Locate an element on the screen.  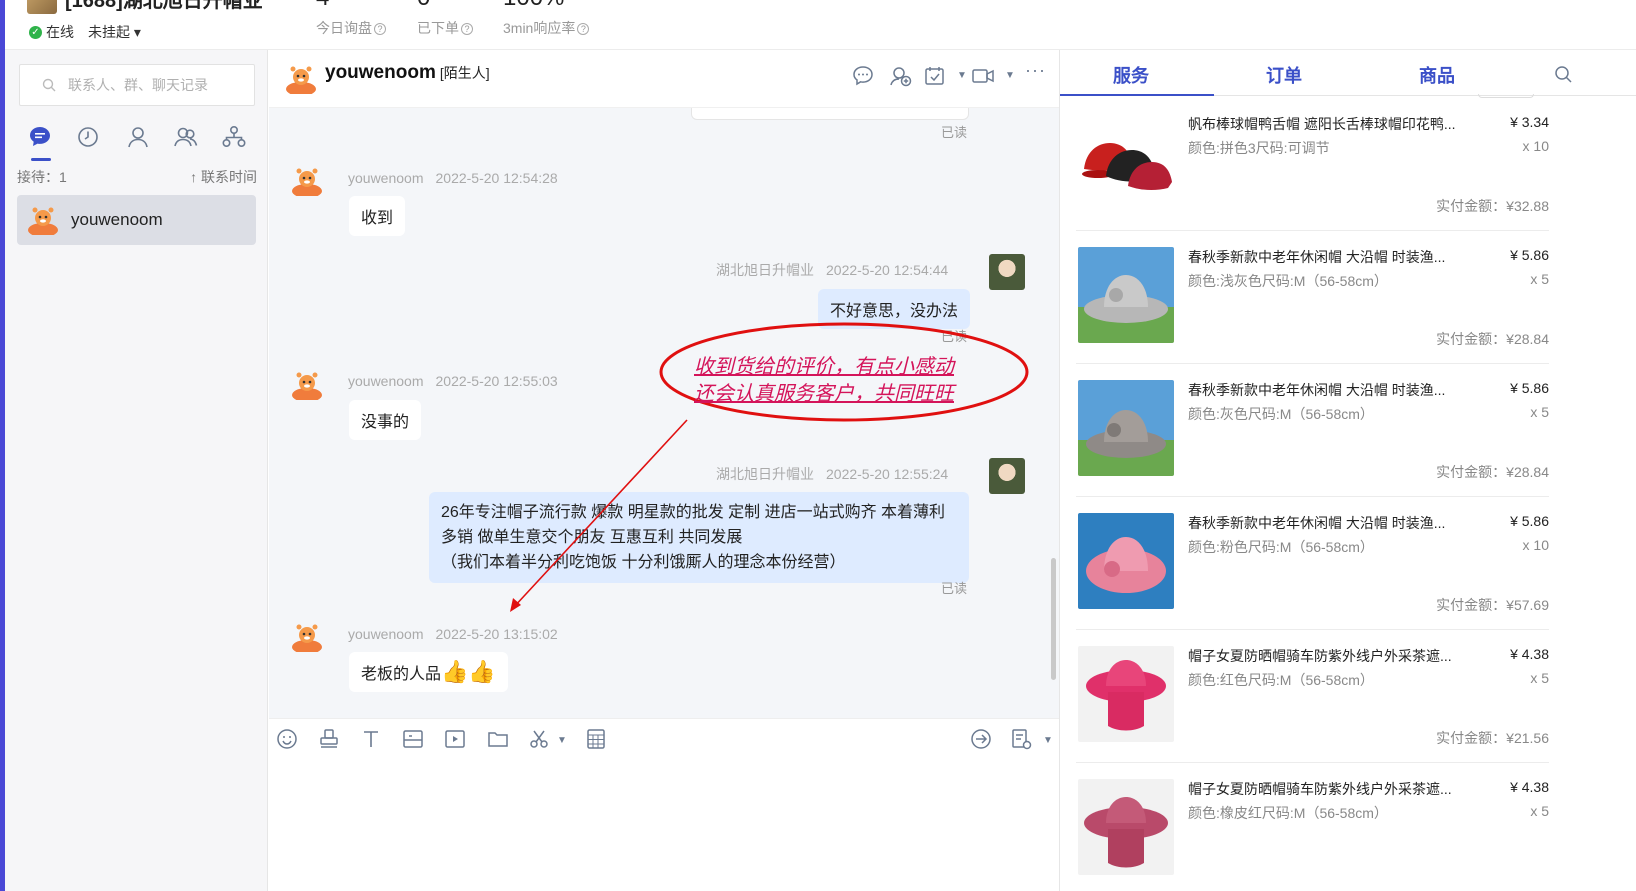
stat-inquiries: 4 今日询盘? is located at coordinates (351, 19).